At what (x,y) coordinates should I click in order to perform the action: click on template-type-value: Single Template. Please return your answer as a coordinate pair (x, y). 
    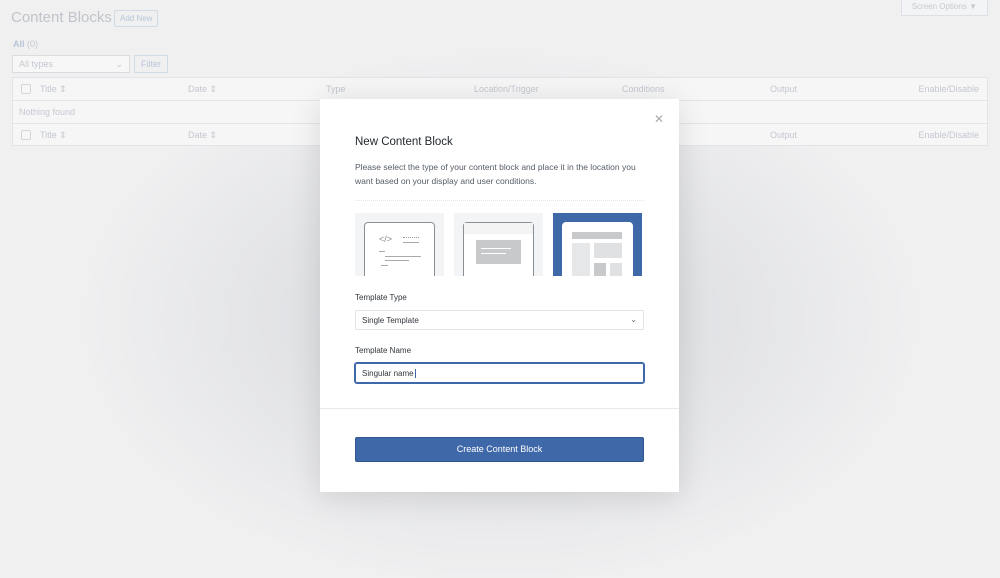
    Looking at the image, I should click on (390, 320).